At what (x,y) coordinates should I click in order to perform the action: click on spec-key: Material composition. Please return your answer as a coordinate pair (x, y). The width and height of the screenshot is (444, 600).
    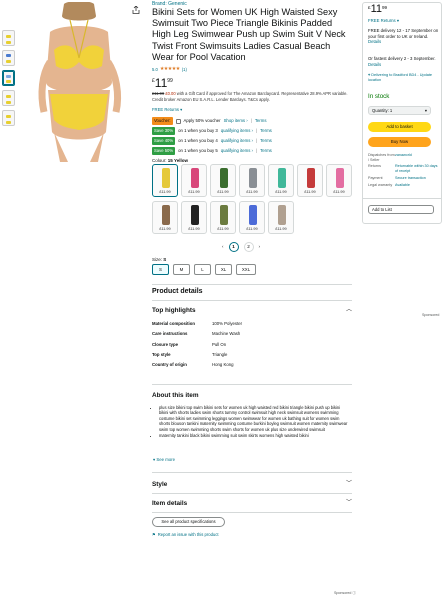
    Looking at the image, I should click on (173, 323).